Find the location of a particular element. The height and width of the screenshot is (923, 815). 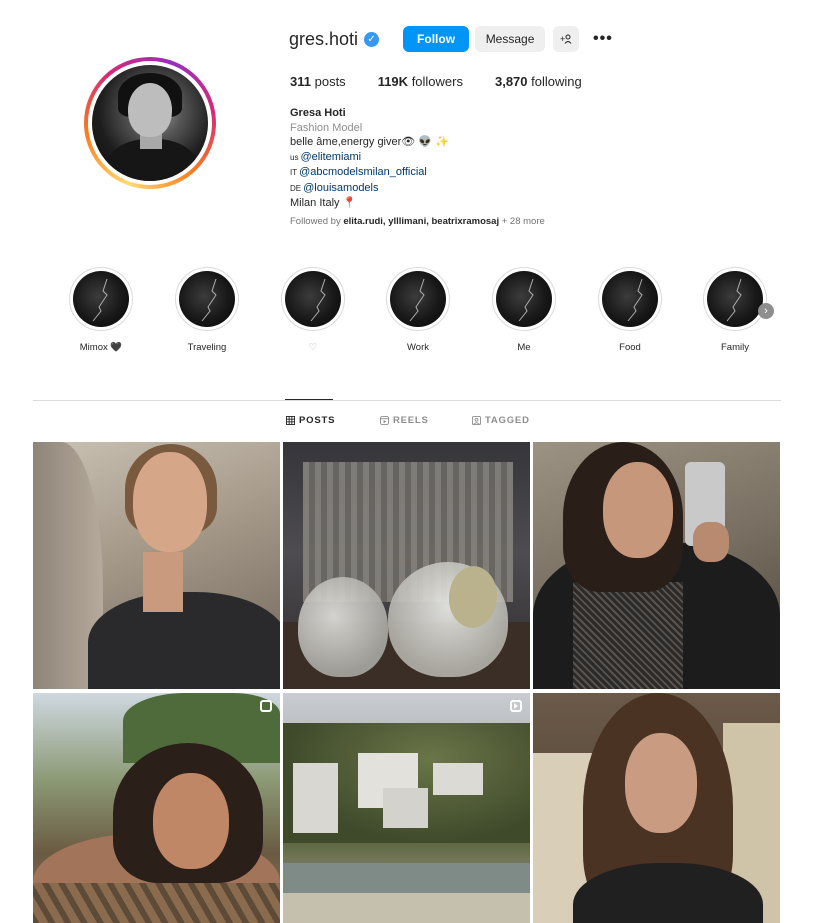

posts-count: 311 posts is located at coordinates (318, 81).